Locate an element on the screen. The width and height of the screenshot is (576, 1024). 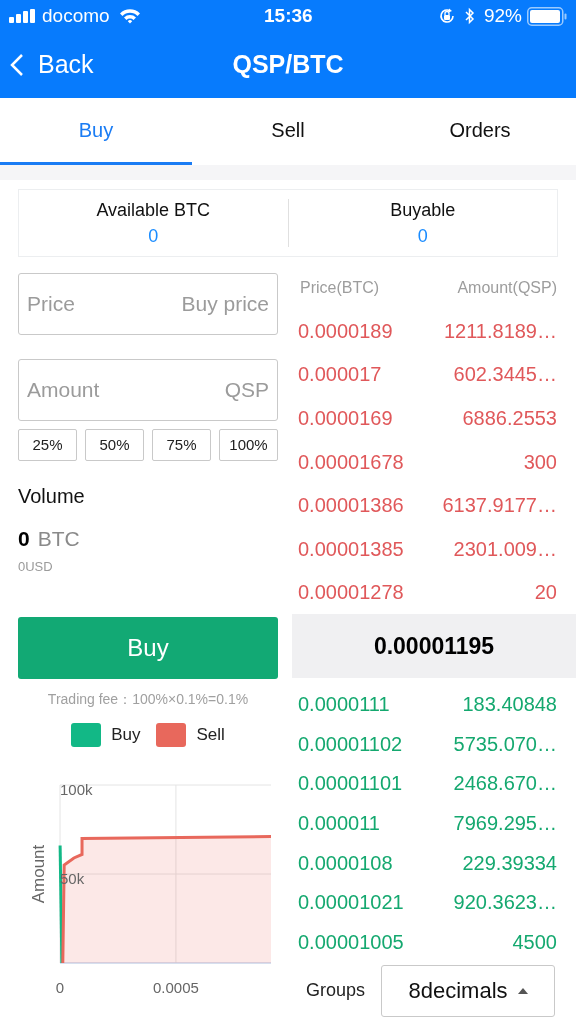
percent-button: 50% is located at coordinates (114, 445).